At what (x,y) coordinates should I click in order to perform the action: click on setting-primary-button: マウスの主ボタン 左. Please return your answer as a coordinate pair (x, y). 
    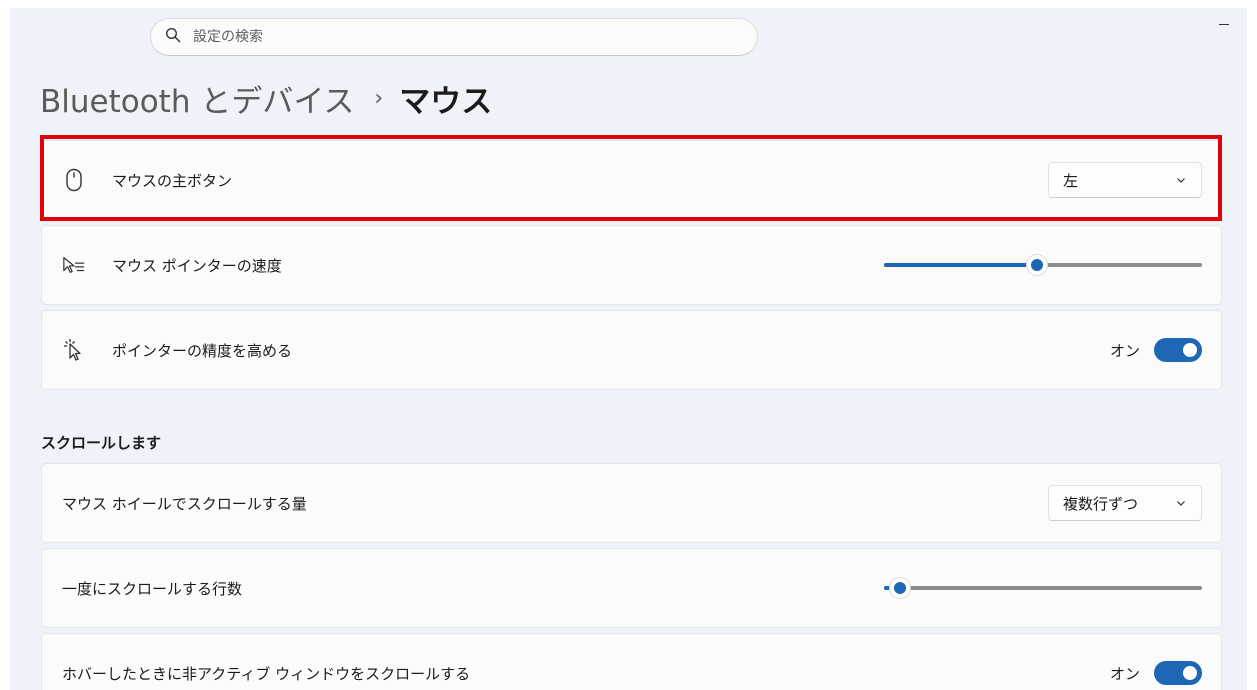
    Looking at the image, I should click on (631, 180).